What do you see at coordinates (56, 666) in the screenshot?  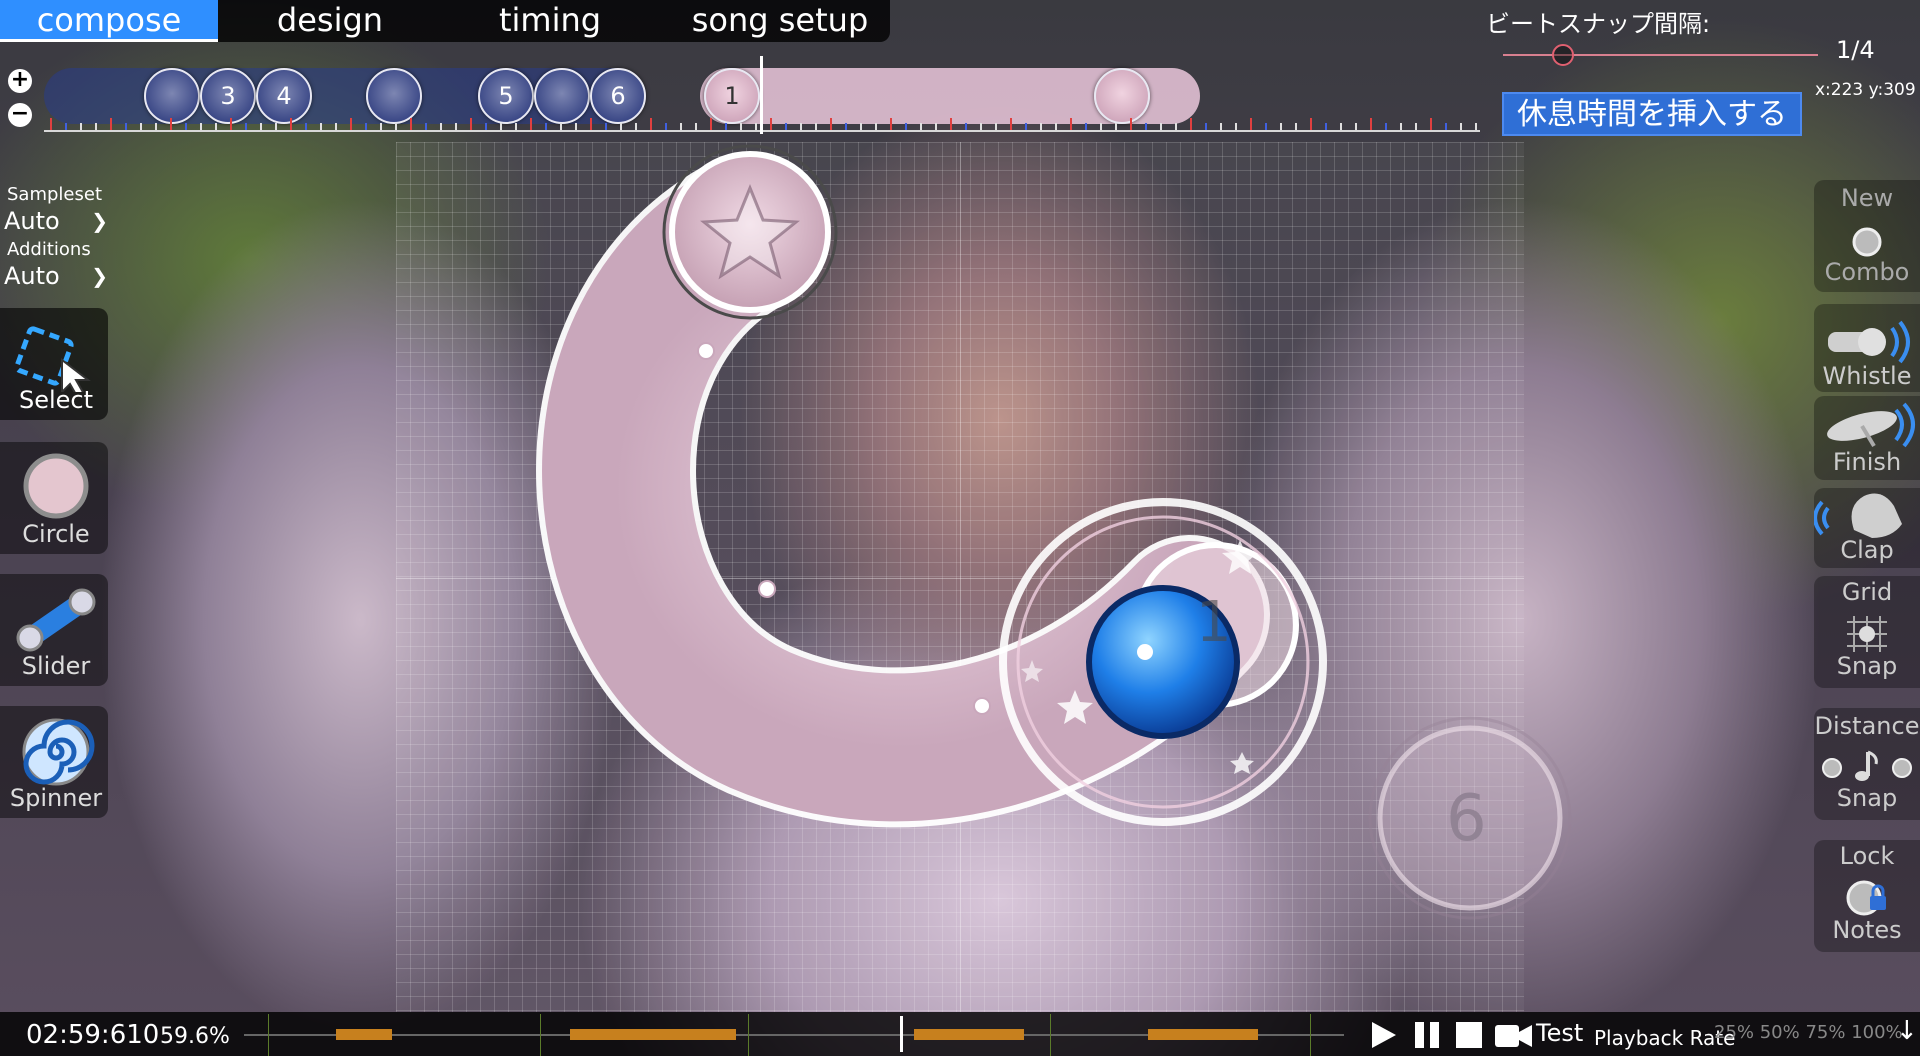 I see `tool-slider-label: Slider` at bounding box center [56, 666].